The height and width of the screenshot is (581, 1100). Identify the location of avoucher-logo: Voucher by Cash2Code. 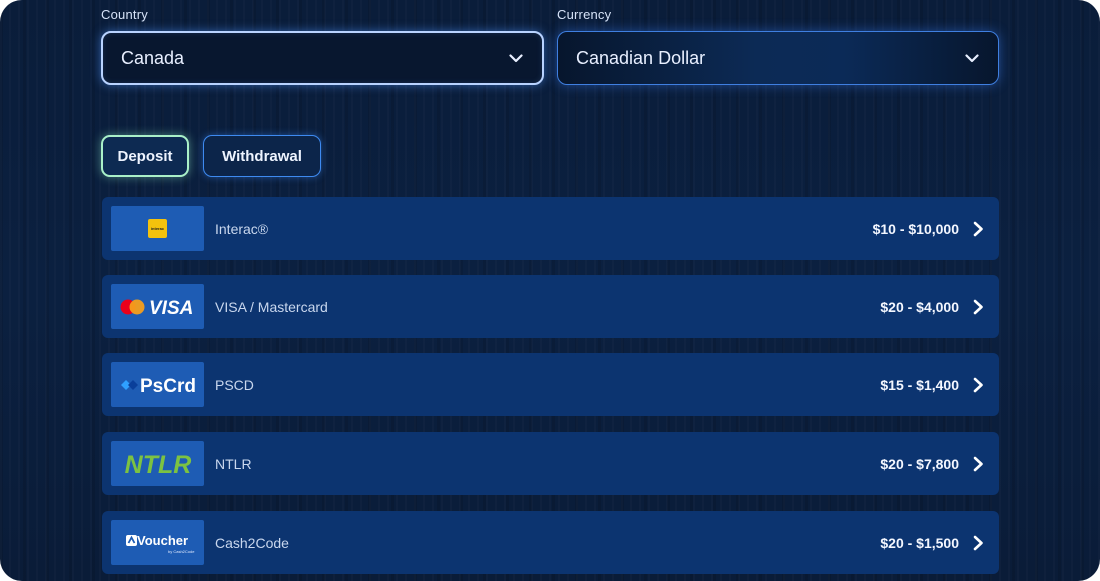
(157, 542).